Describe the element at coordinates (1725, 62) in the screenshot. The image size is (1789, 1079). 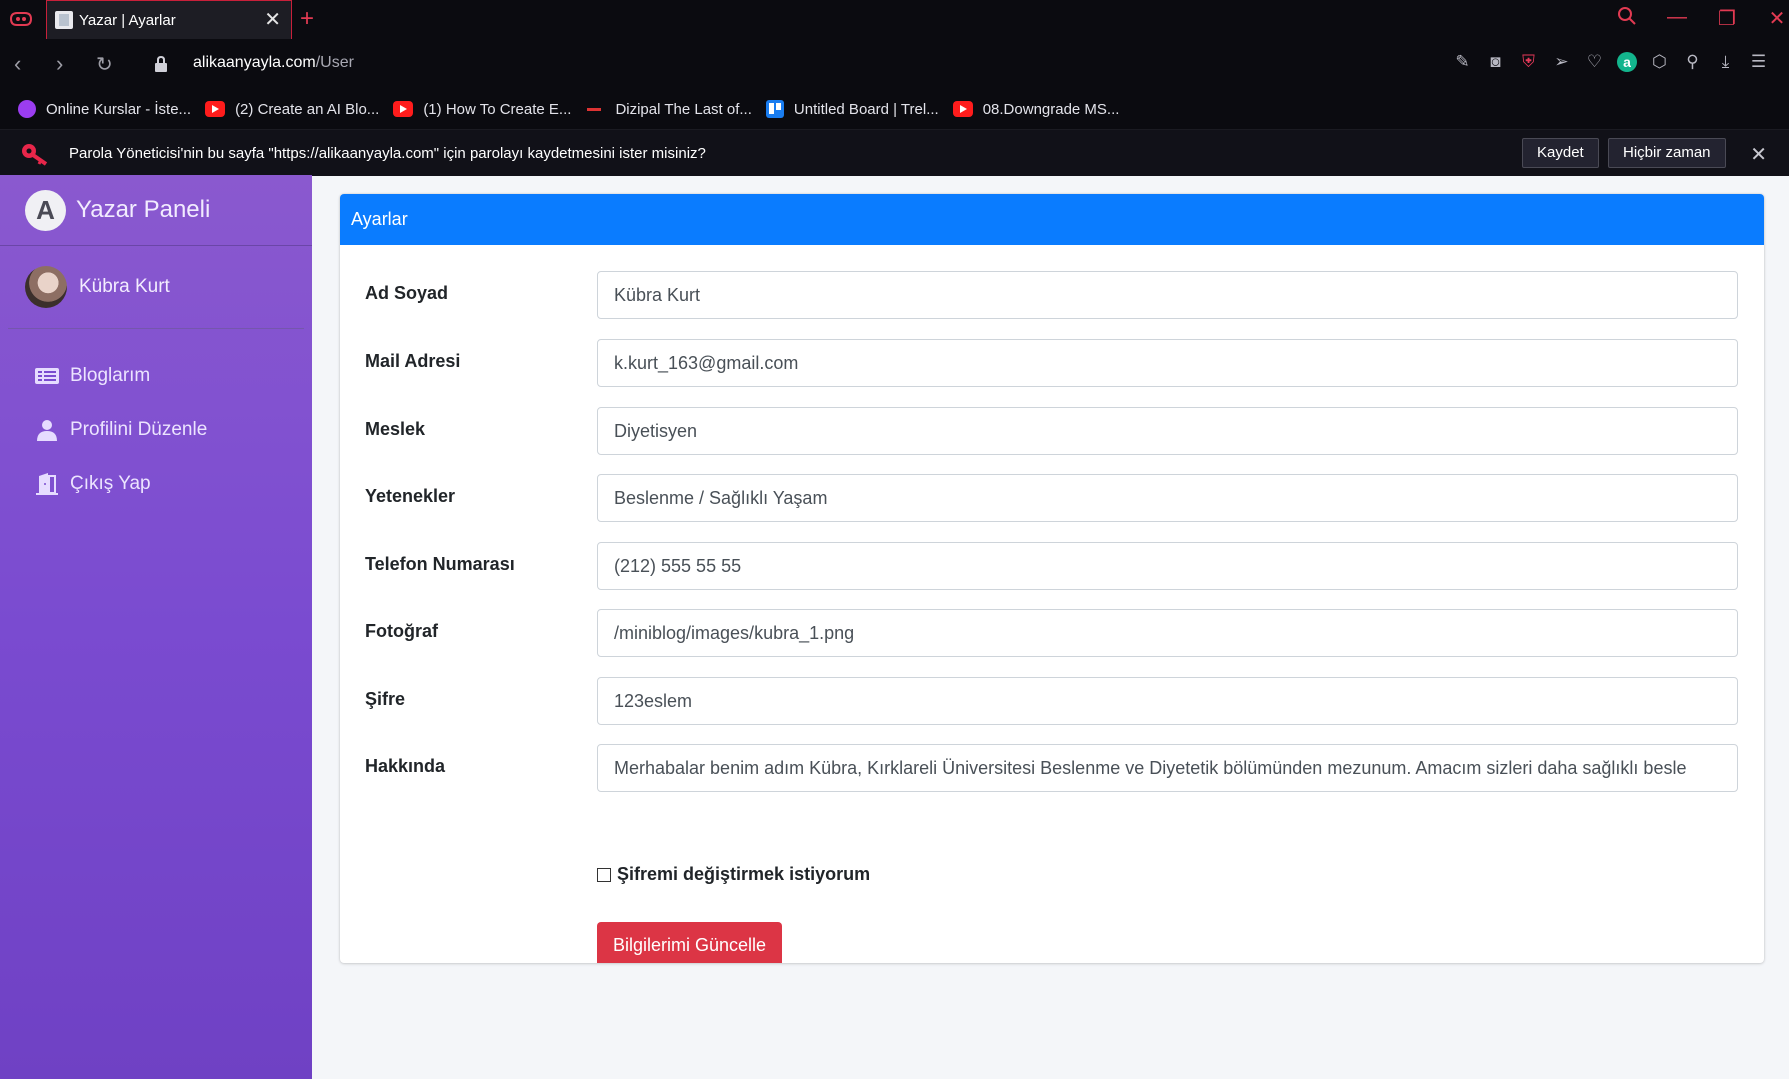
I see `download-icon: ⤓` at that location.